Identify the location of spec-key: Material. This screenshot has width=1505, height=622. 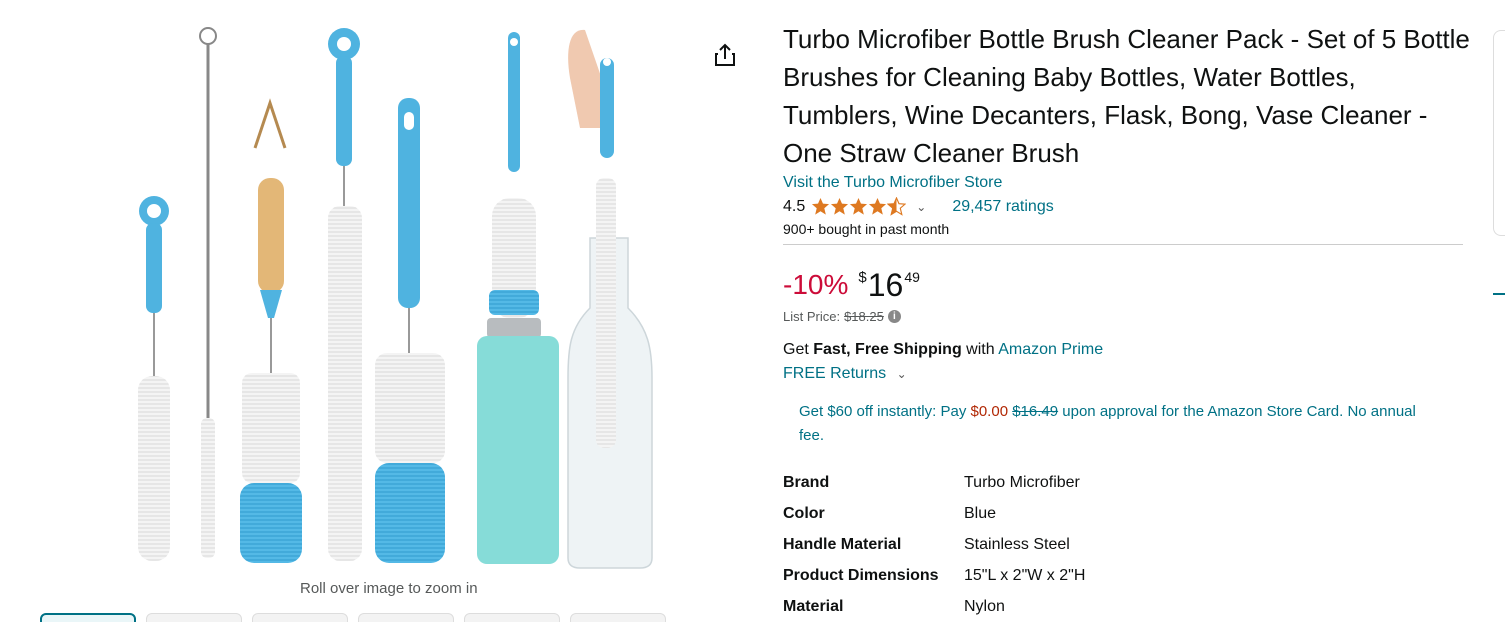
(813, 606).